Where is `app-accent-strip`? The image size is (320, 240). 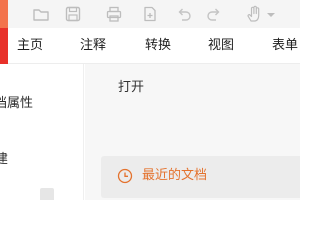 app-accent-strip is located at coordinates (4, 14).